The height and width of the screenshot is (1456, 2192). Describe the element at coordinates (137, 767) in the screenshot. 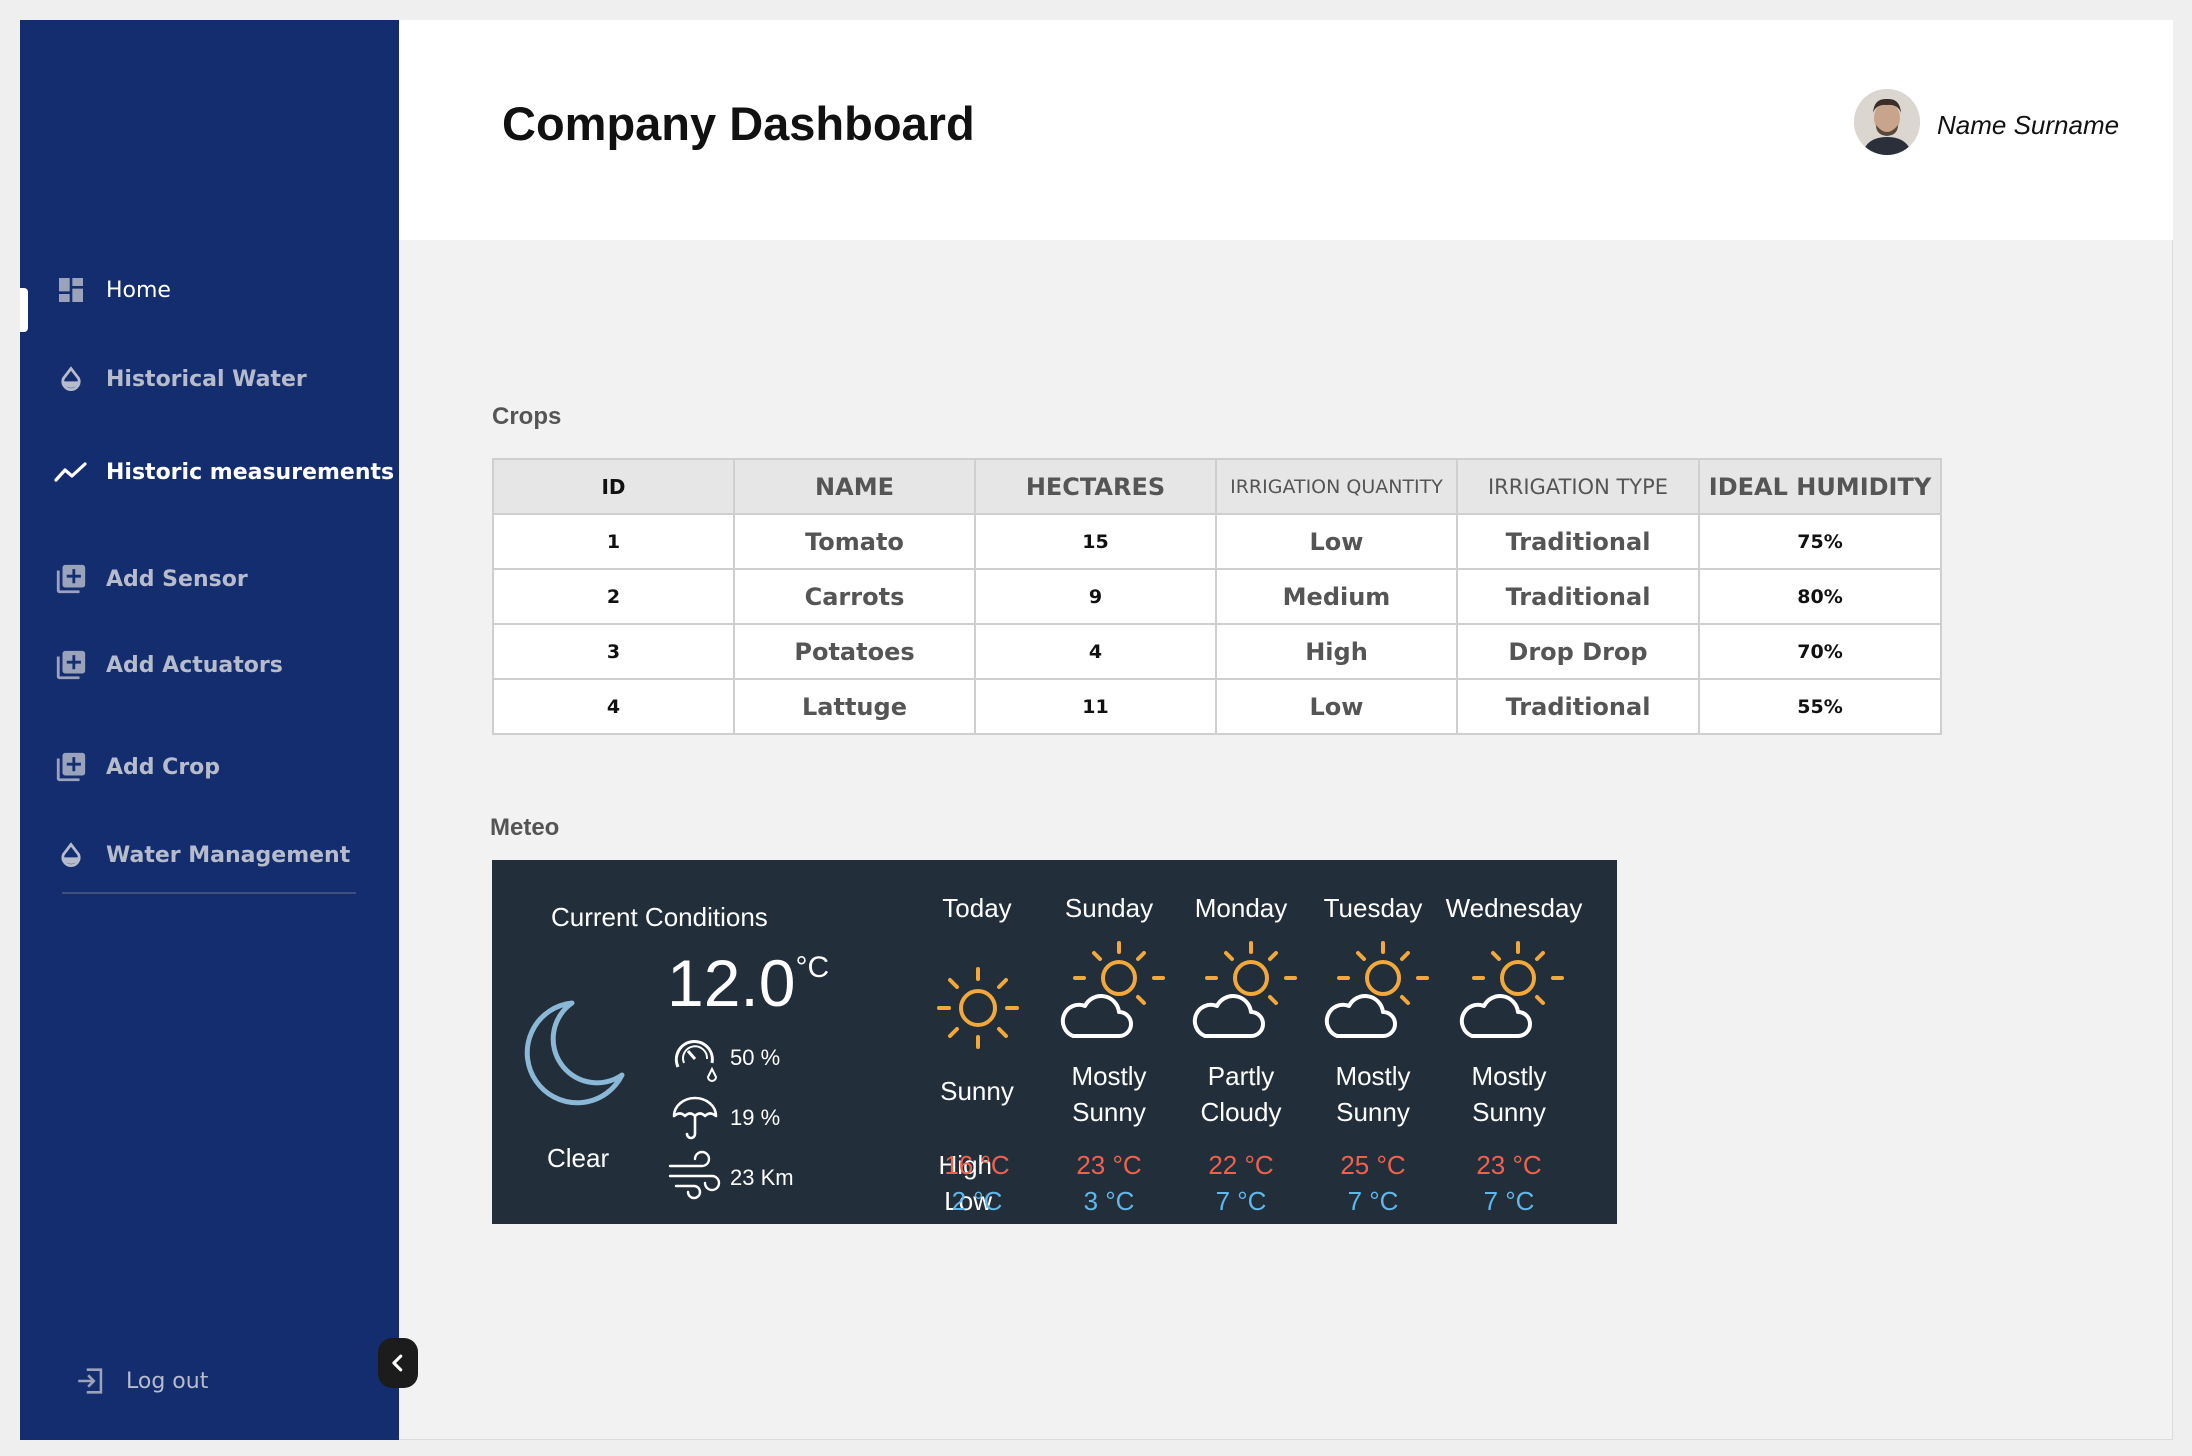

I see `sidebar-item-add-crop: Add Crop` at that location.